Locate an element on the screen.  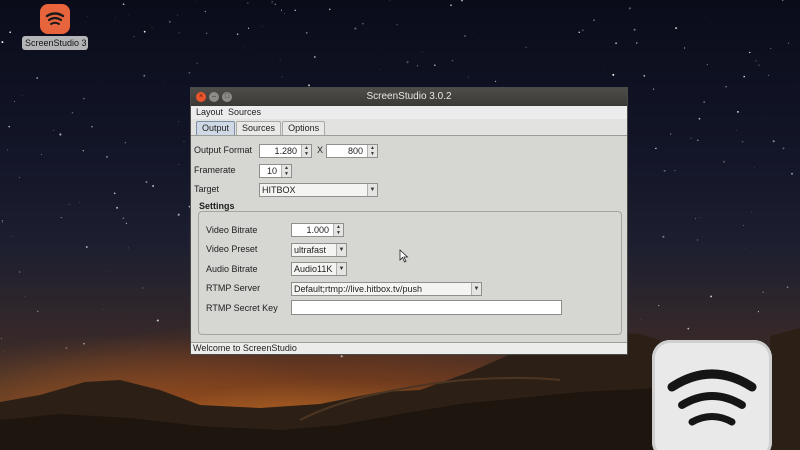
rtmp-server-select: Default;rtmp://live.hitbox.tv/push ▼ is located at coordinates (386, 289).